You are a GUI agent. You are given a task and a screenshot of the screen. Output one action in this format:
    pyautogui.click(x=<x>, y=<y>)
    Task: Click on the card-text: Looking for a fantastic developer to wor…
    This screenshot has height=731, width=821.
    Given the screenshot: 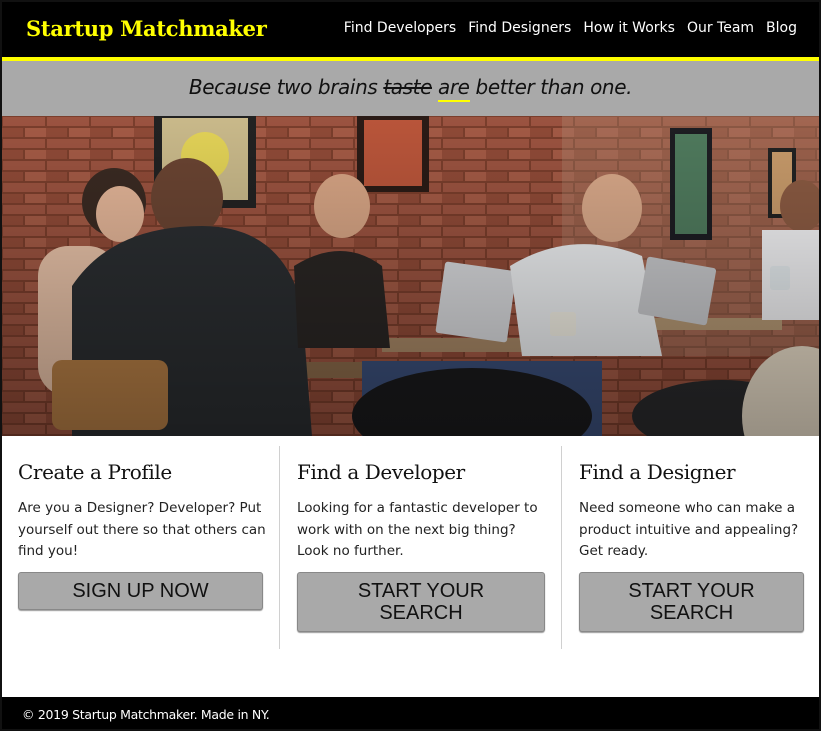 What is the action you would take?
    pyautogui.click(x=417, y=529)
    